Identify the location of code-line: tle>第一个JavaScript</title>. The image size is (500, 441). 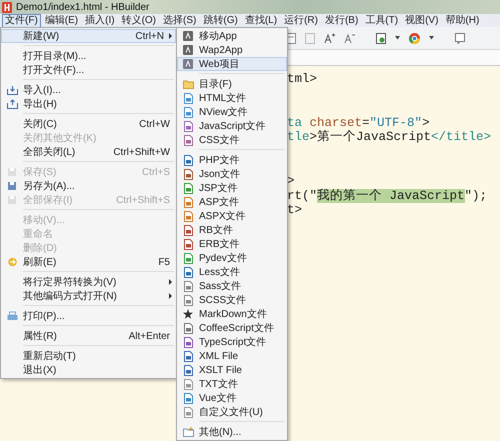
(389, 138).